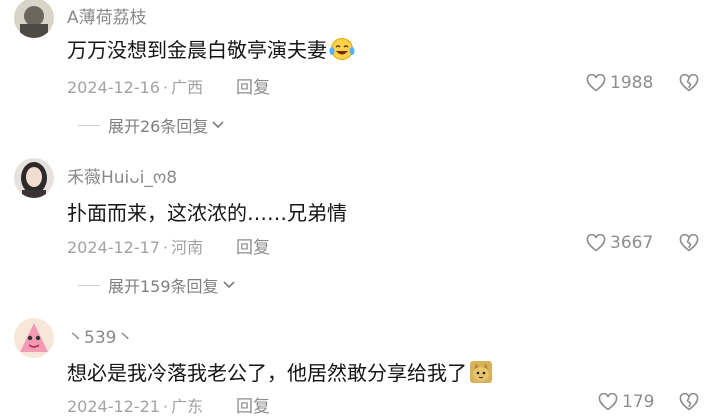 The image size is (720, 417). Describe the element at coordinates (342, 51) in the screenshot. I see `laughing-tears-emoji-icon` at that location.